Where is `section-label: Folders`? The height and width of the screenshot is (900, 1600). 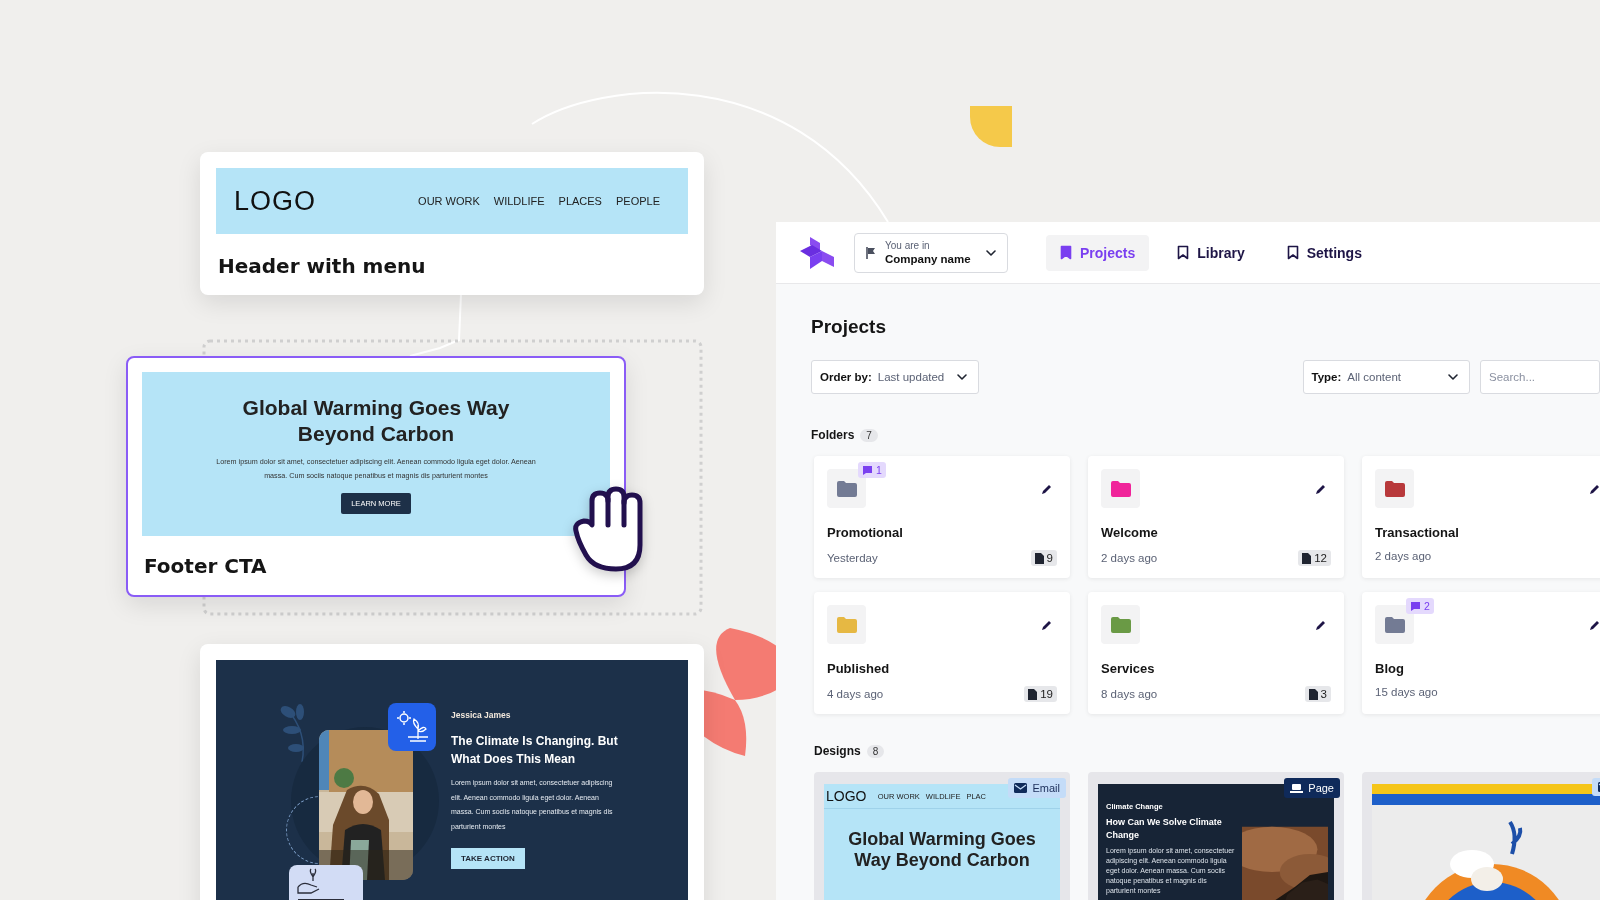
section-label: Folders is located at coordinates (833, 435).